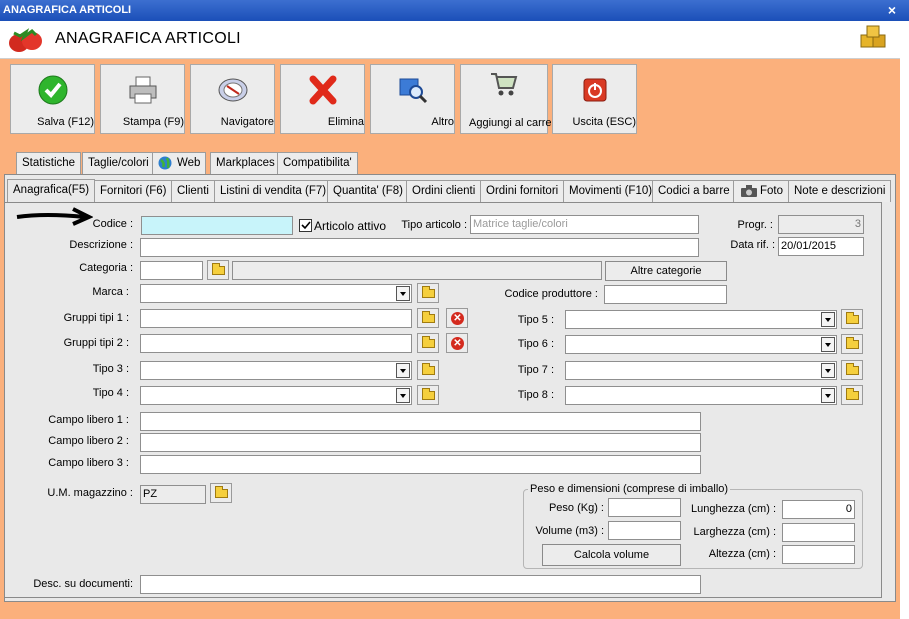  Describe the element at coordinates (522, 191) in the screenshot. I see `tab-ordini-fornitori: Ordini fornitori` at that location.